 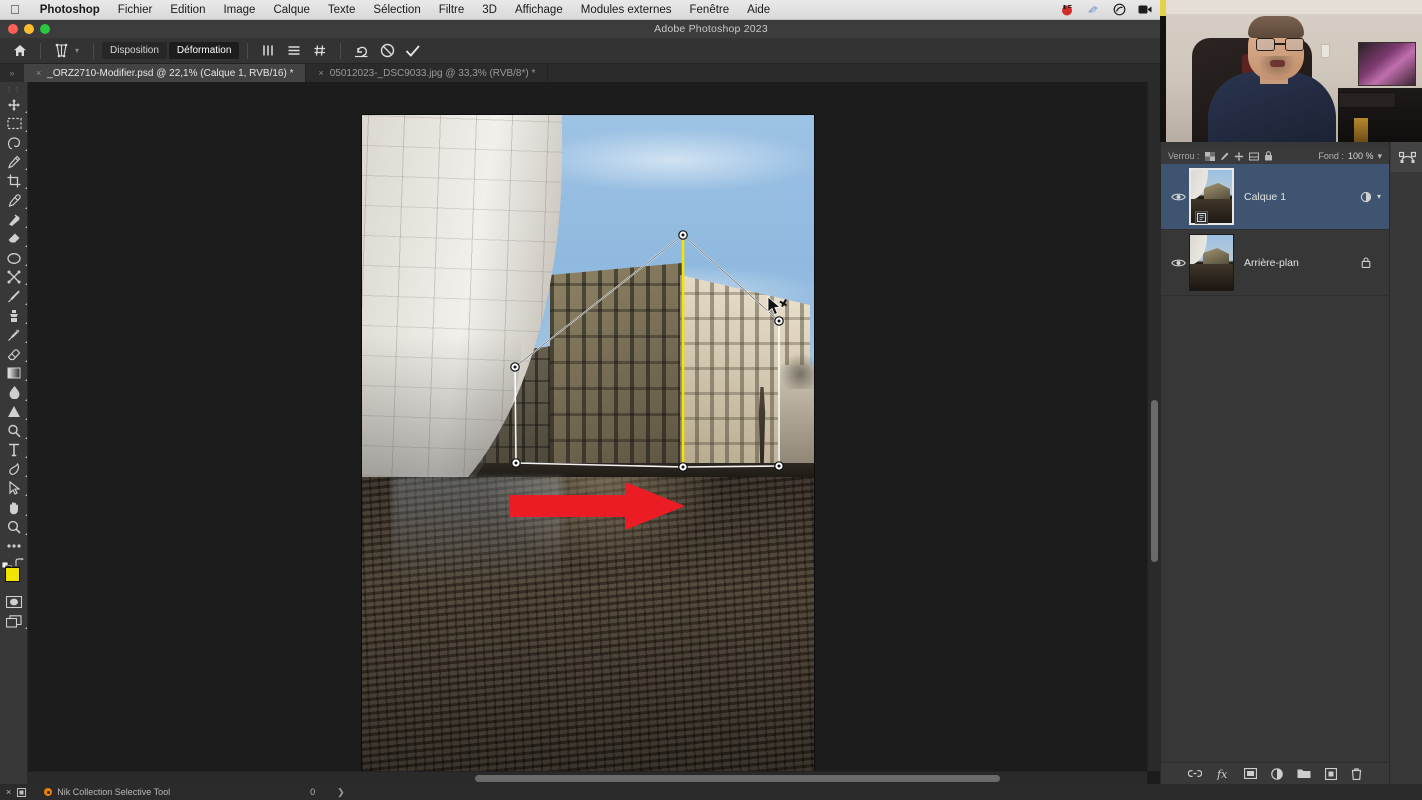 What do you see at coordinates (1195, 773) in the screenshot?
I see `link-layers-icon` at bounding box center [1195, 773].